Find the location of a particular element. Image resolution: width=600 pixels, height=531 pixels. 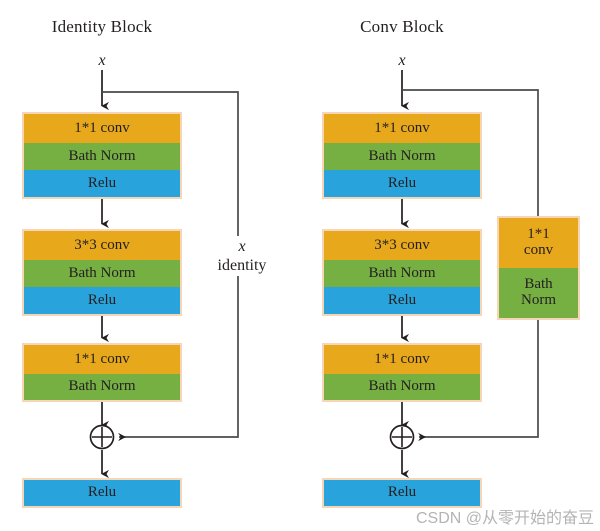

conv-g1-batchnorm-bar: Bath Norm is located at coordinates (402, 156).